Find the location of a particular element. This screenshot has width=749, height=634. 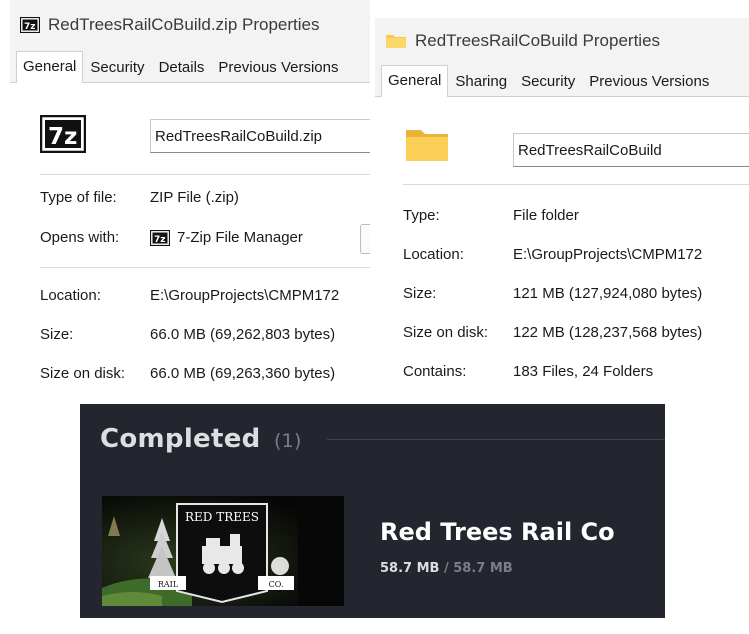

size-row: Size: 66.0 MB (69,262,803 bytes) is located at coordinates (187, 334).